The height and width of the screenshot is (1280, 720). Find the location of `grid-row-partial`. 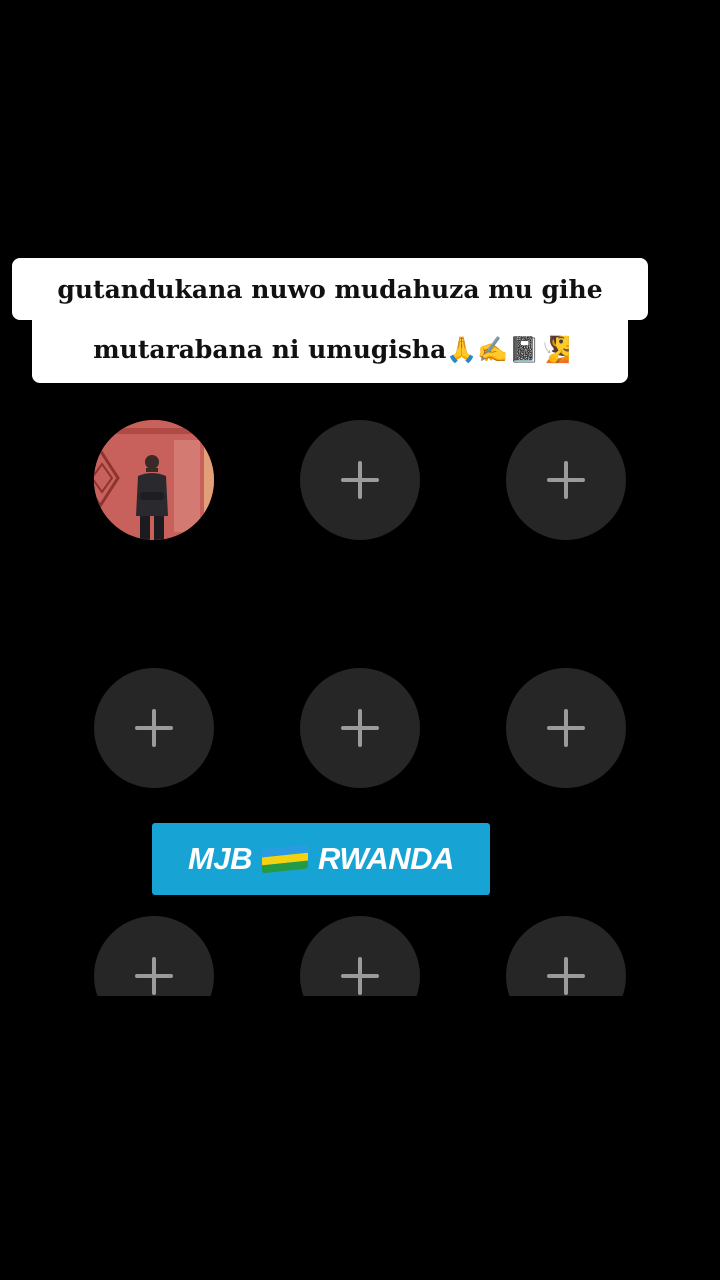

grid-row-partial is located at coordinates (360, 953).